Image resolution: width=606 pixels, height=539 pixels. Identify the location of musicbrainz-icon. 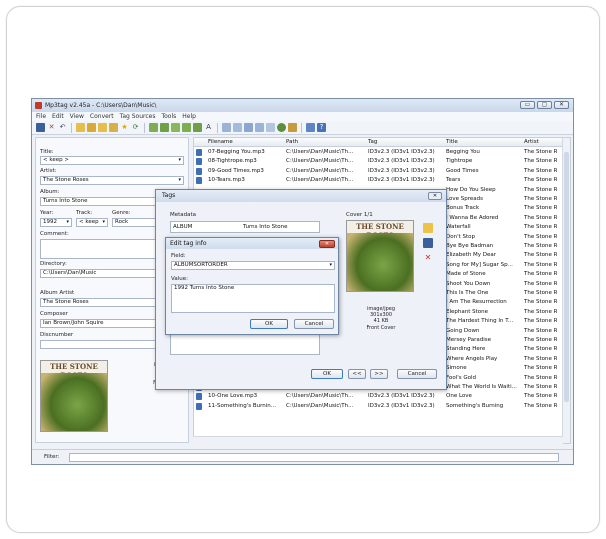
(270, 127).